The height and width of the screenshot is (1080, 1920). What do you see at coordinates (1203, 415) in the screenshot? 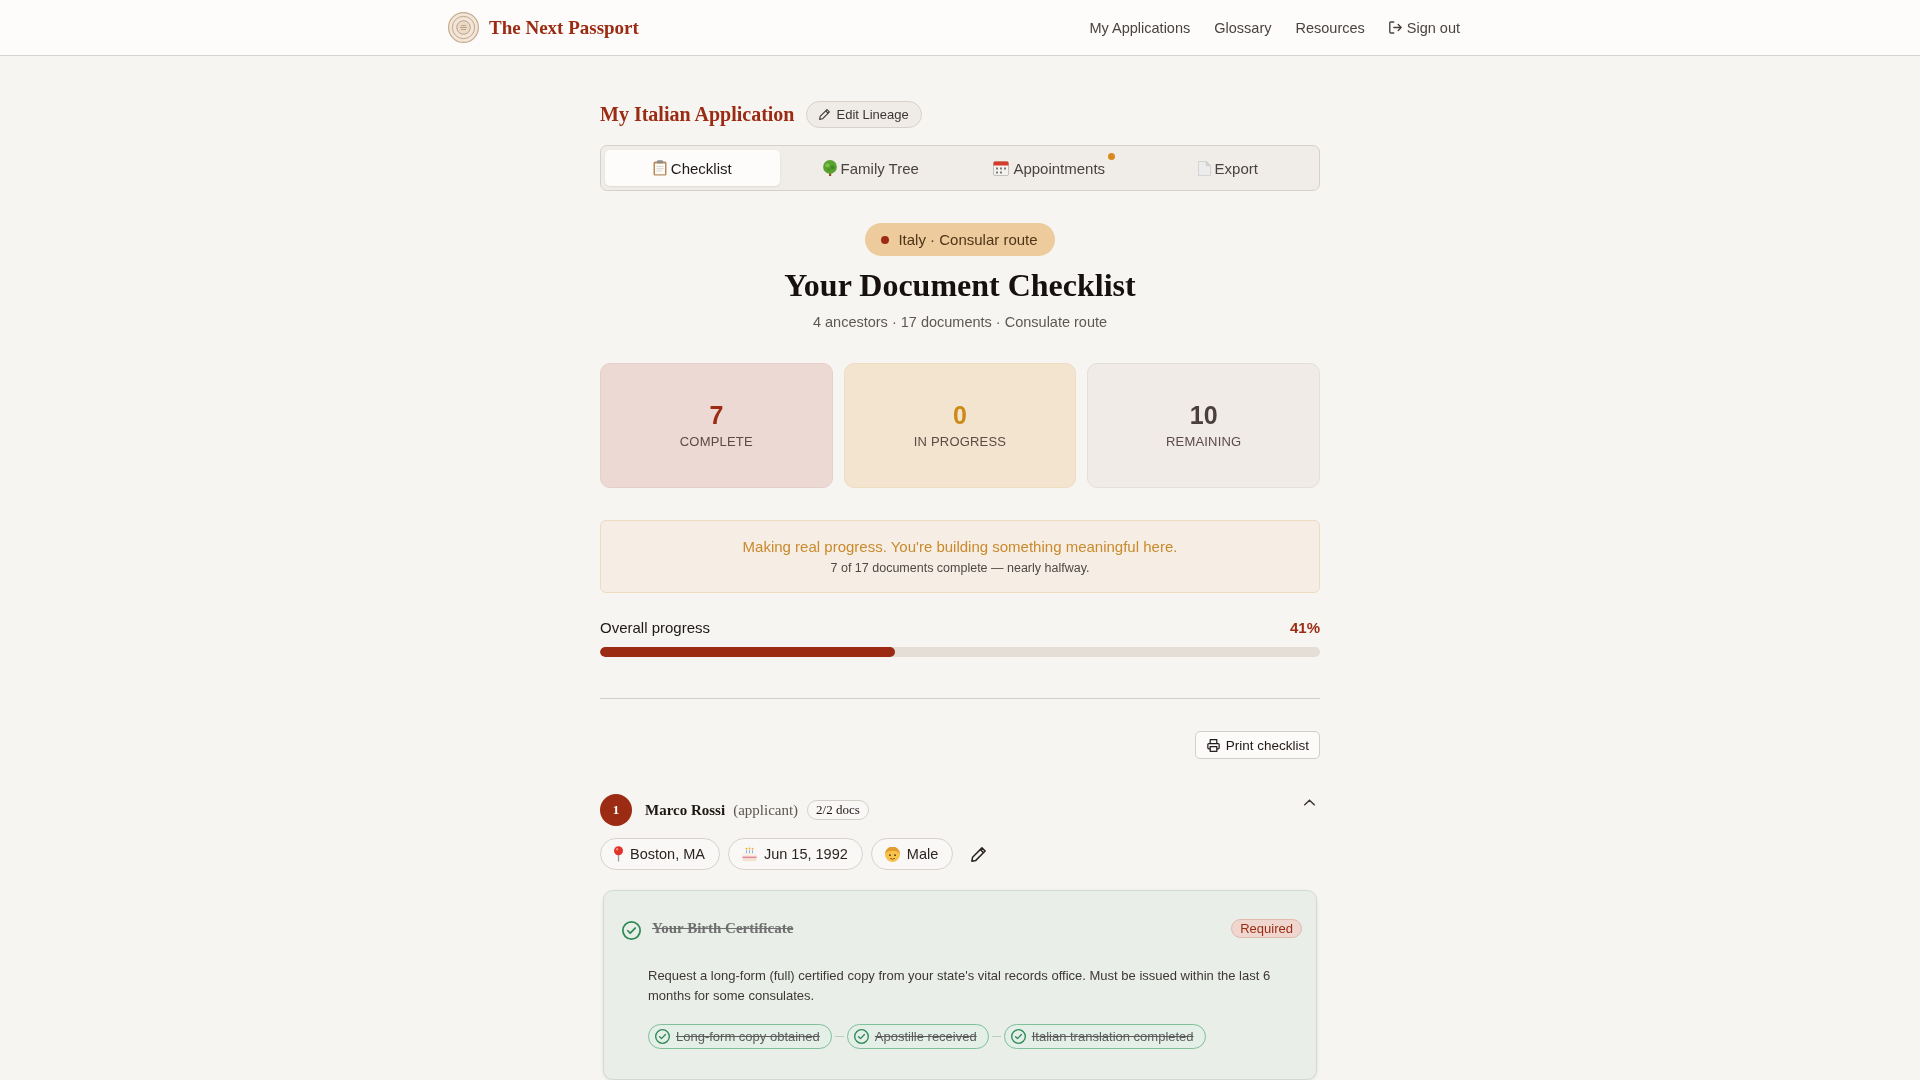
I see `stat-value: 10` at bounding box center [1203, 415].